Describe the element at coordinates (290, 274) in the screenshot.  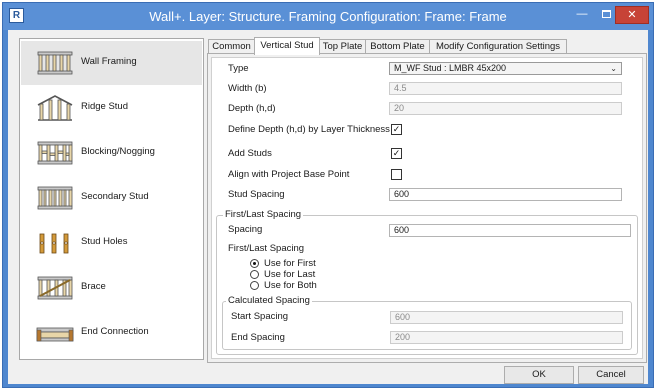
I see `use-for-last-label: Use for Last` at that location.